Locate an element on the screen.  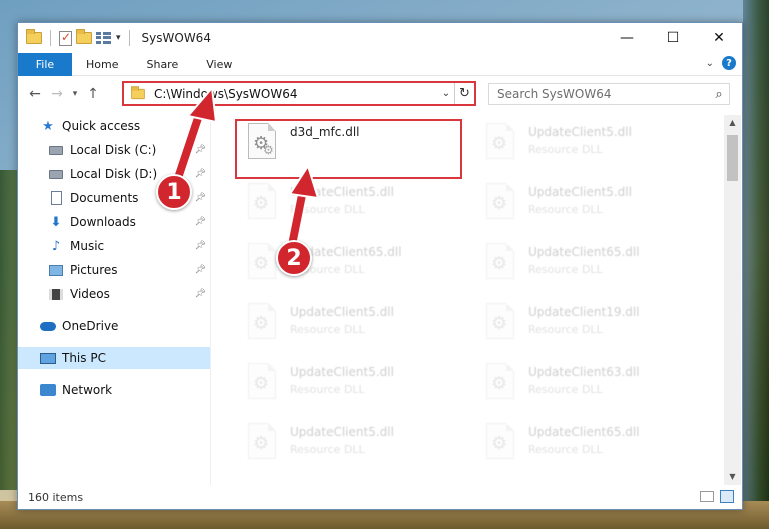
video-icon is located at coordinates (56, 294).